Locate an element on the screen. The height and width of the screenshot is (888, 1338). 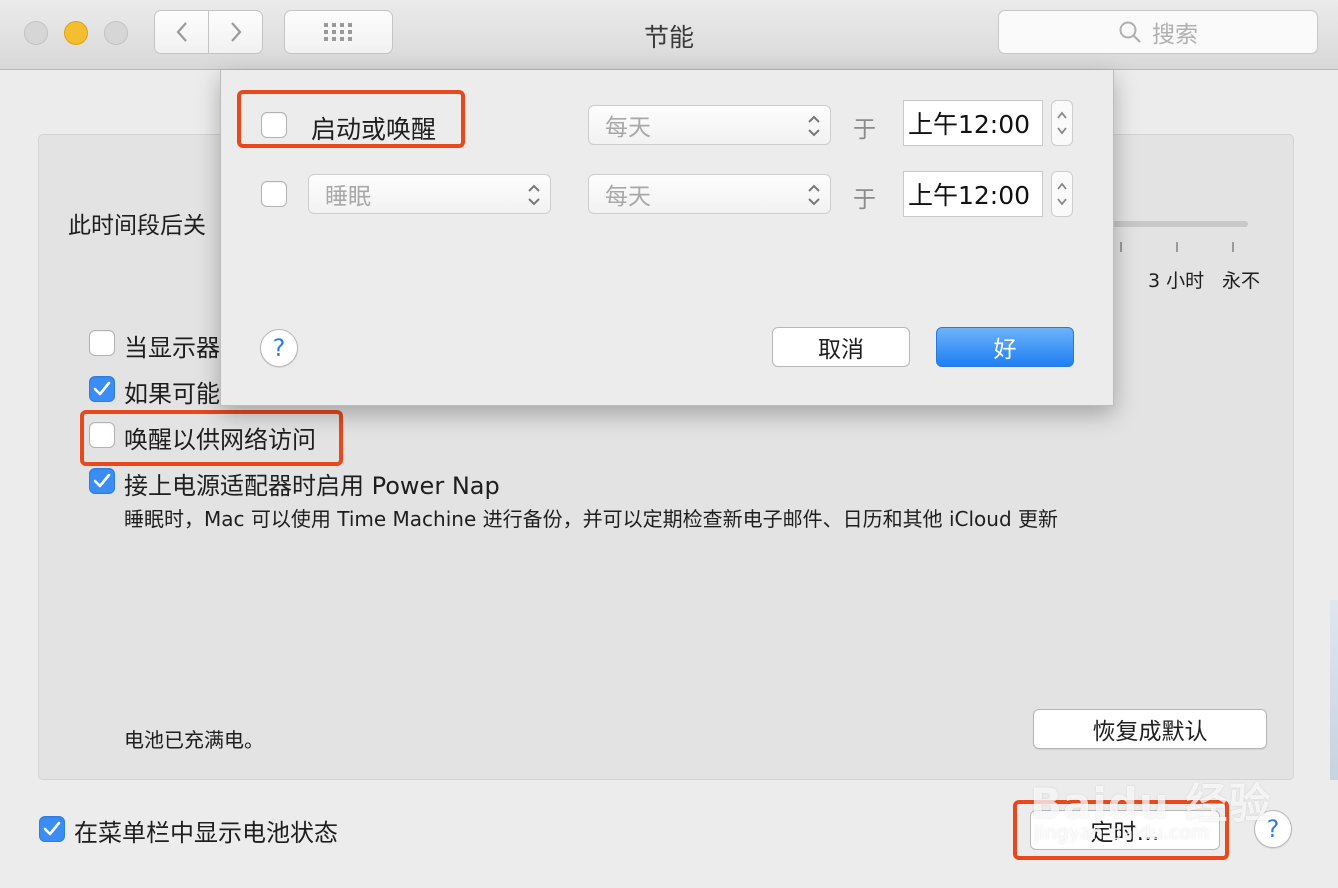
sleep-schedule-checkbox is located at coordinates (274, 194).